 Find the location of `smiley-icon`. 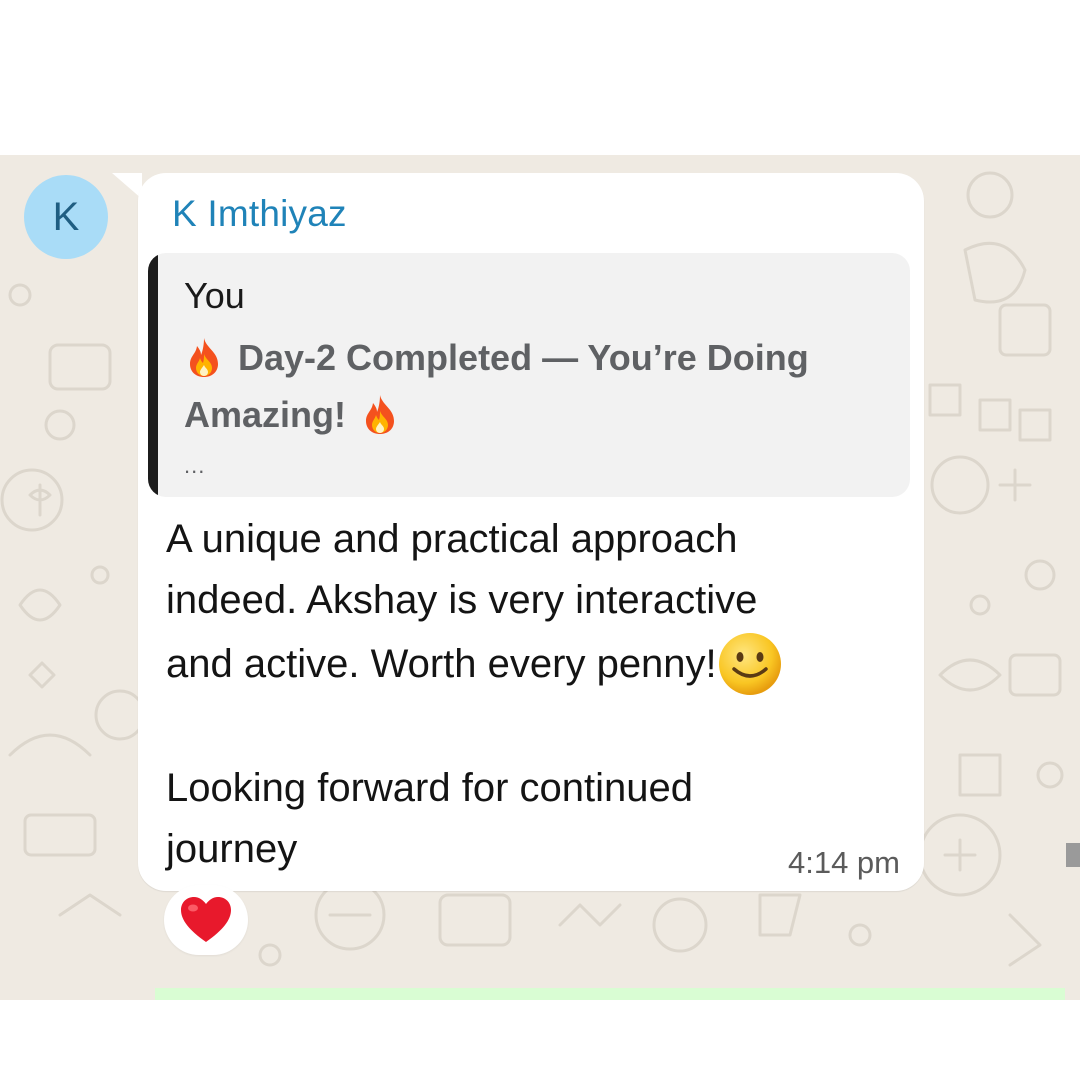

smiley-icon is located at coordinates (749, 664).